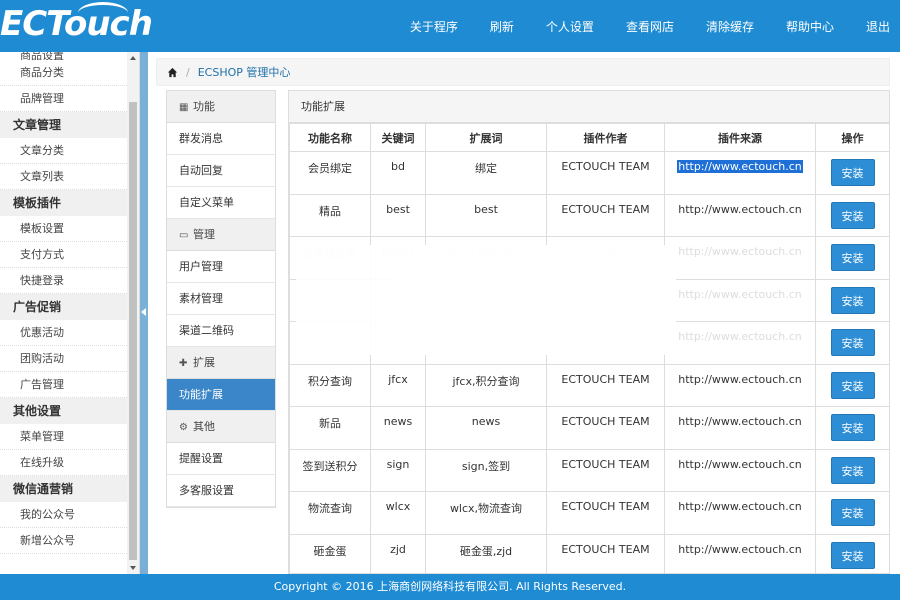  I want to click on top-nav-link: 查看网店, so click(650, 26).